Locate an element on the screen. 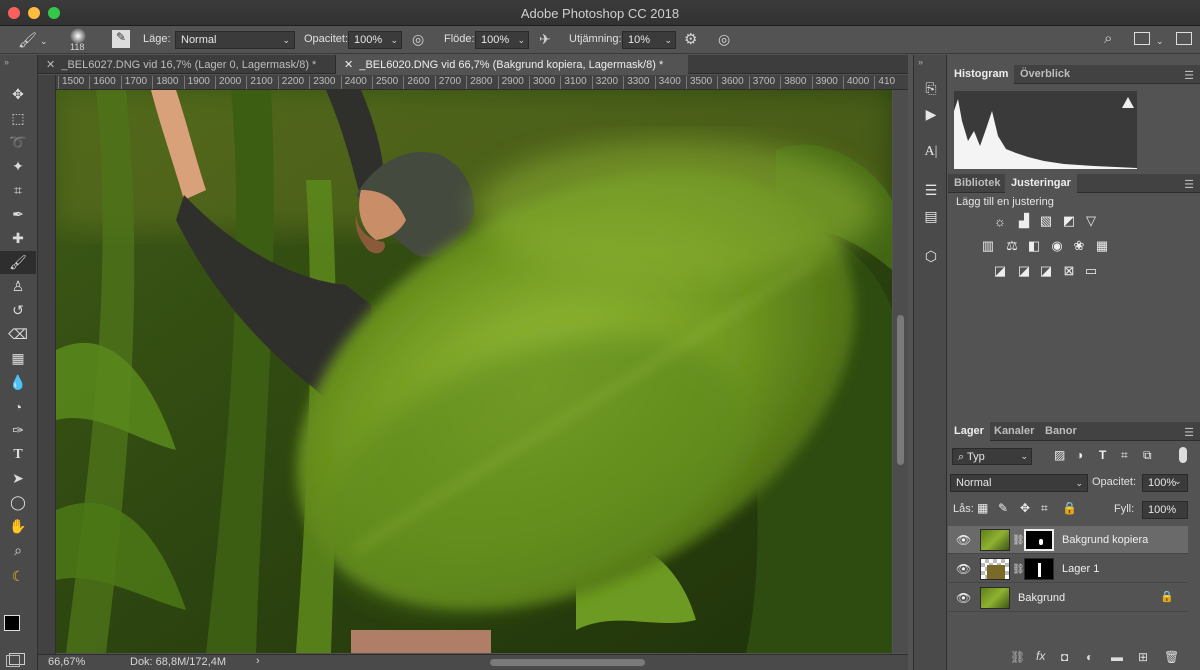  stamp-tool-icon: ♙ is located at coordinates (18, 286).